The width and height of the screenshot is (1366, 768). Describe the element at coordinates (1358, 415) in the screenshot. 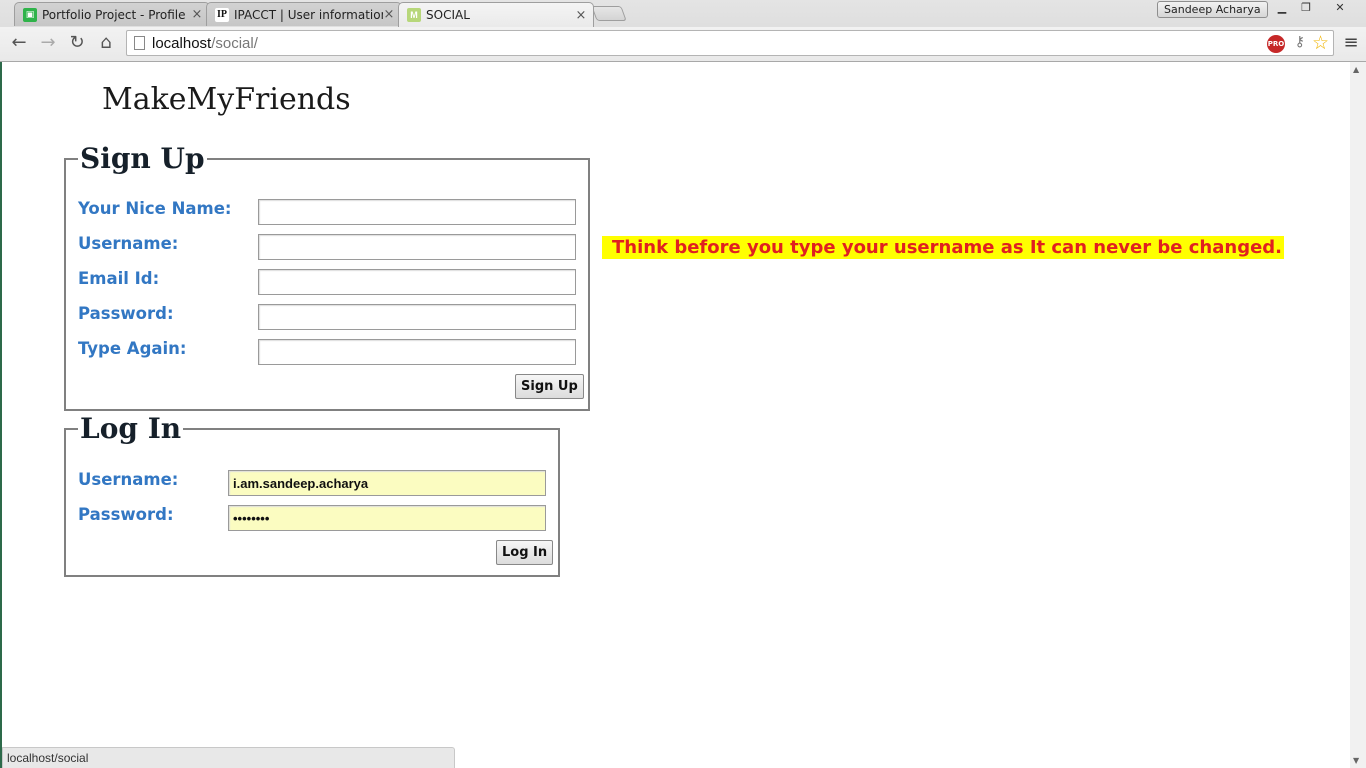

I see `vertical-scrollbar: ▲ ▼` at that location.